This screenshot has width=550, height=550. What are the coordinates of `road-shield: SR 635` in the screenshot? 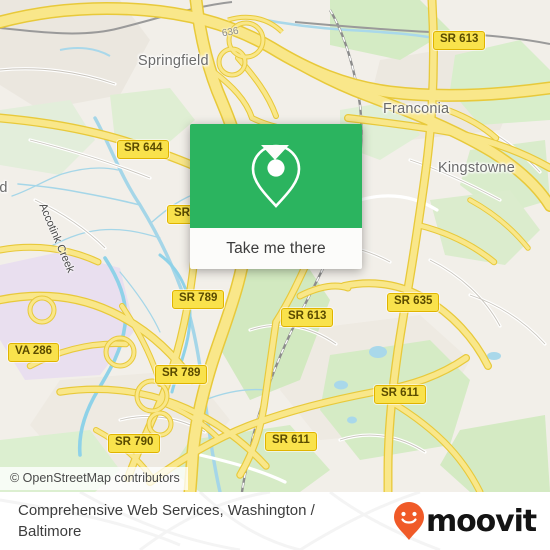 It's located at (413, 302).